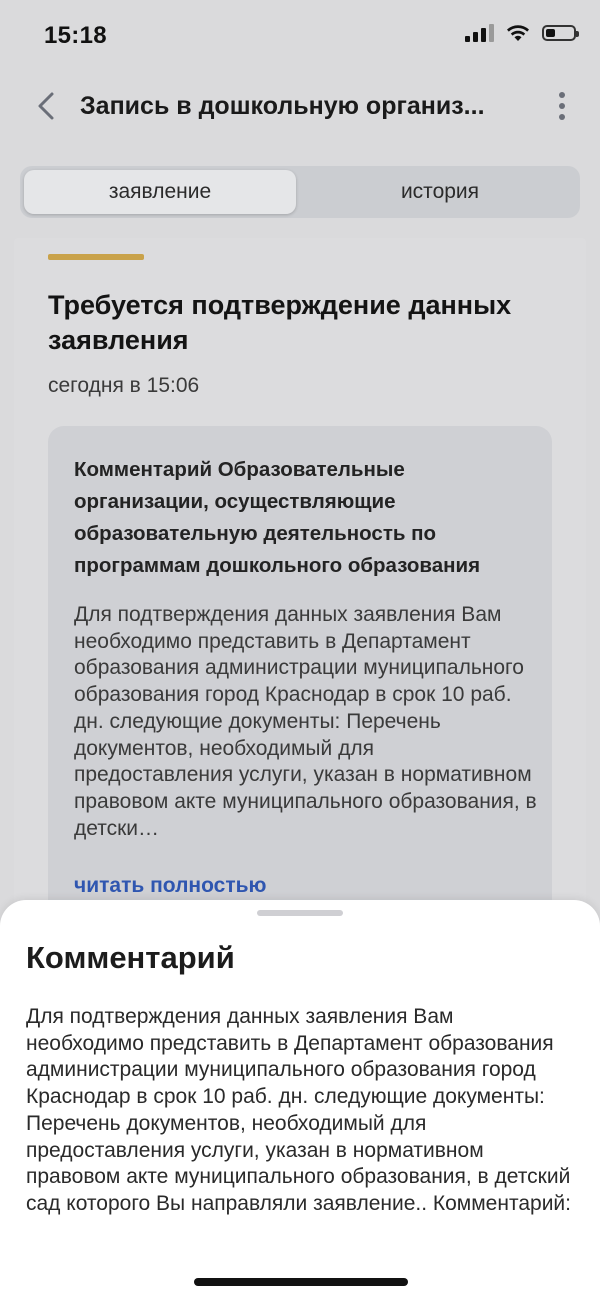  What do you see at coordinates (300, 913) in the screenshot?
I see `sheet-grabber-handle` at bounding box center [300, 913].